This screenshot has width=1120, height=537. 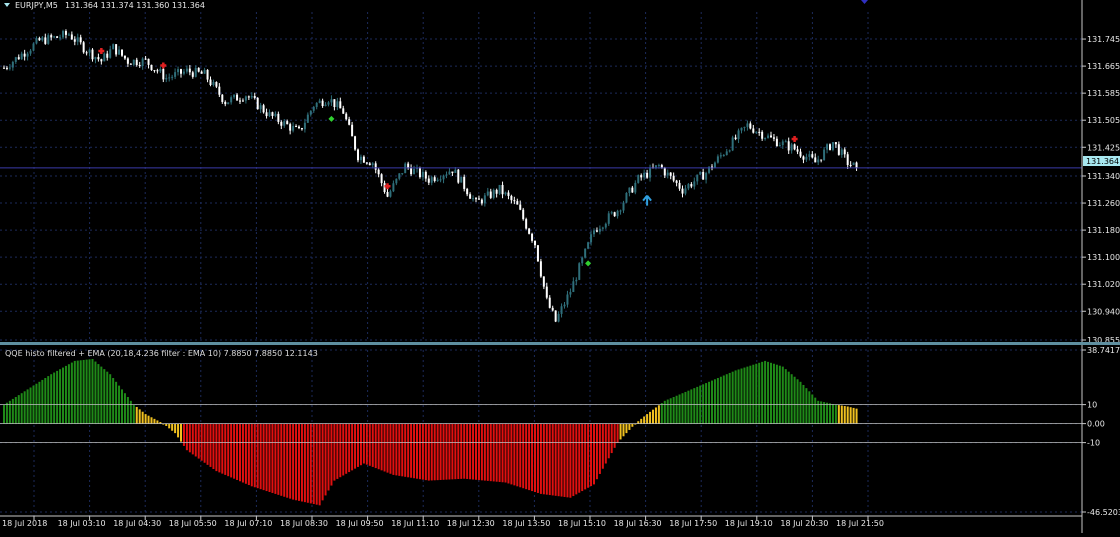 What do you see at coordinates (248, 523) in the screenshot?
I see `x-tick-label: 18 Jul 07:10` at bounding box center [248, 523].